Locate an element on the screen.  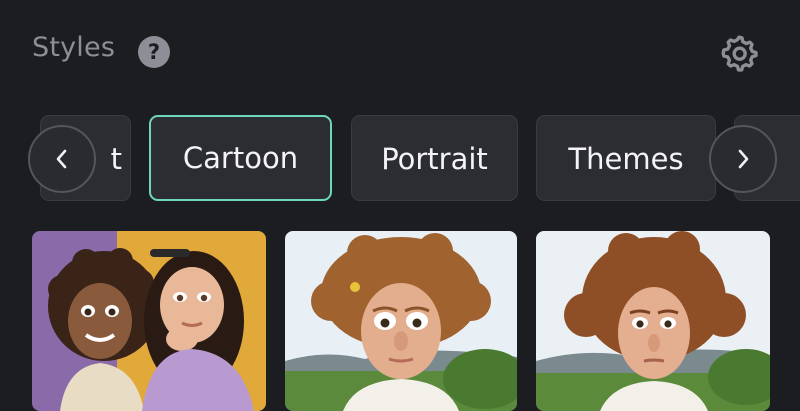
chevron-right-icon is located at coordinates (743, 159).